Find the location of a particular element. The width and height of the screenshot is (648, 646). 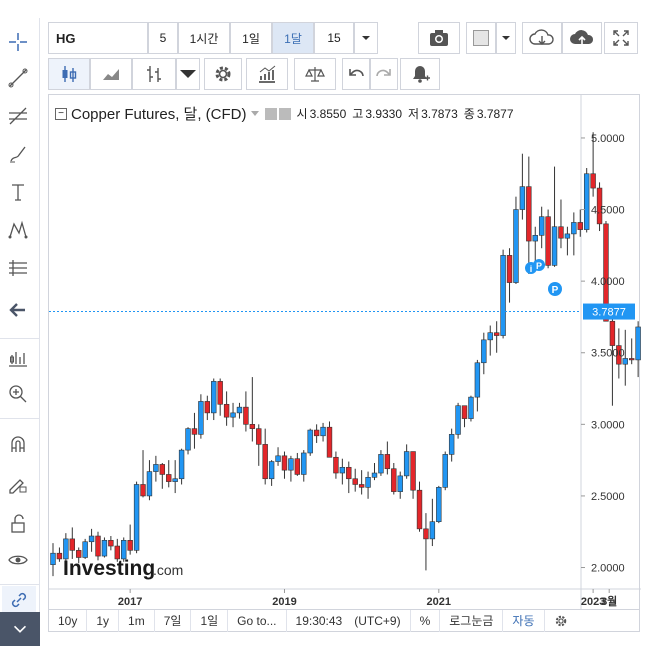

lock-icon is located at coordinates (18, 524).